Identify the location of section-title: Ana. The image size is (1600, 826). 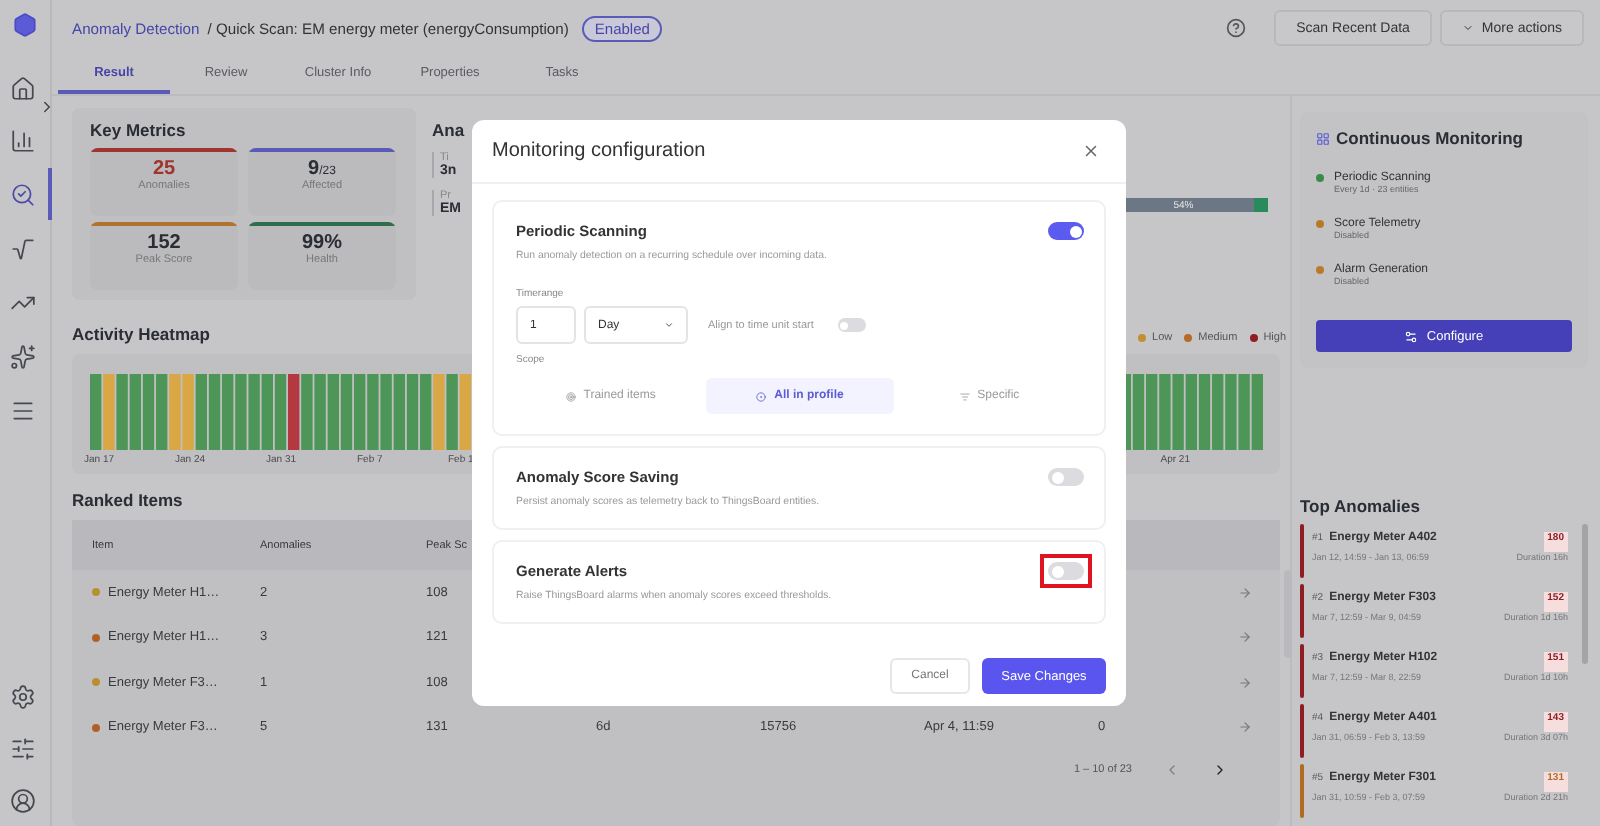
(448, 130).